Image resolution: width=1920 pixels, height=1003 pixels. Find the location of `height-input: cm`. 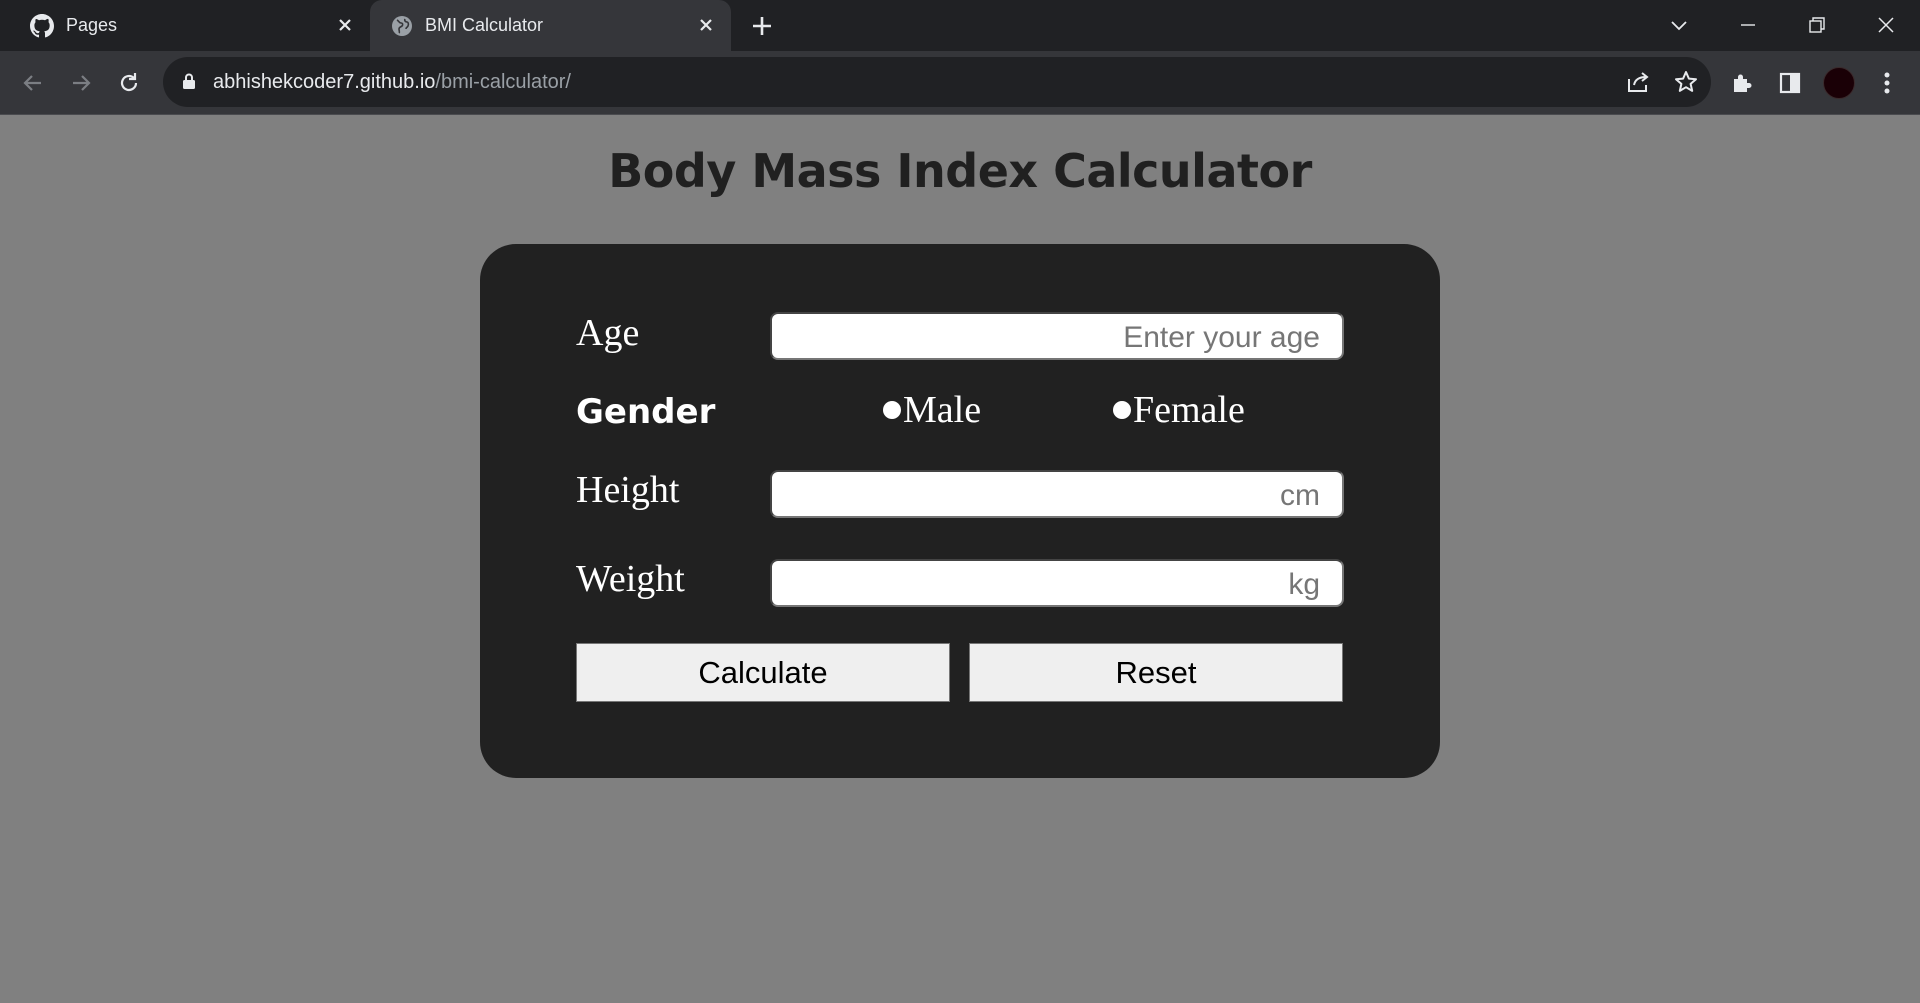

height-input: cm is located at coordinates (1057, 494).